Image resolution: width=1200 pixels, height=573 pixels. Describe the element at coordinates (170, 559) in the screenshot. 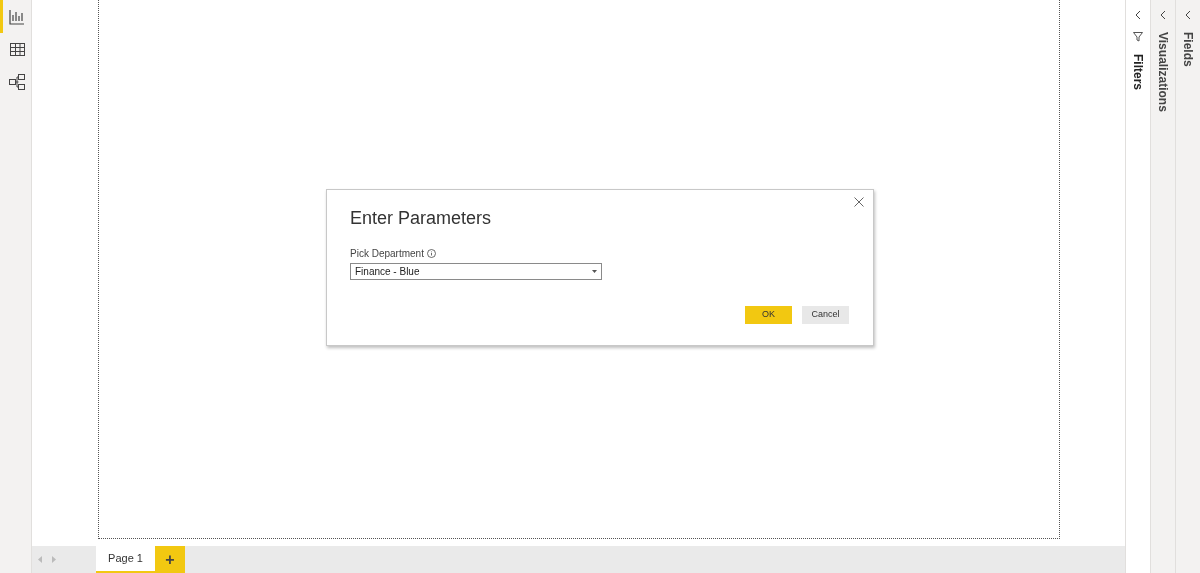

I see `add-page-button: +` at that location.